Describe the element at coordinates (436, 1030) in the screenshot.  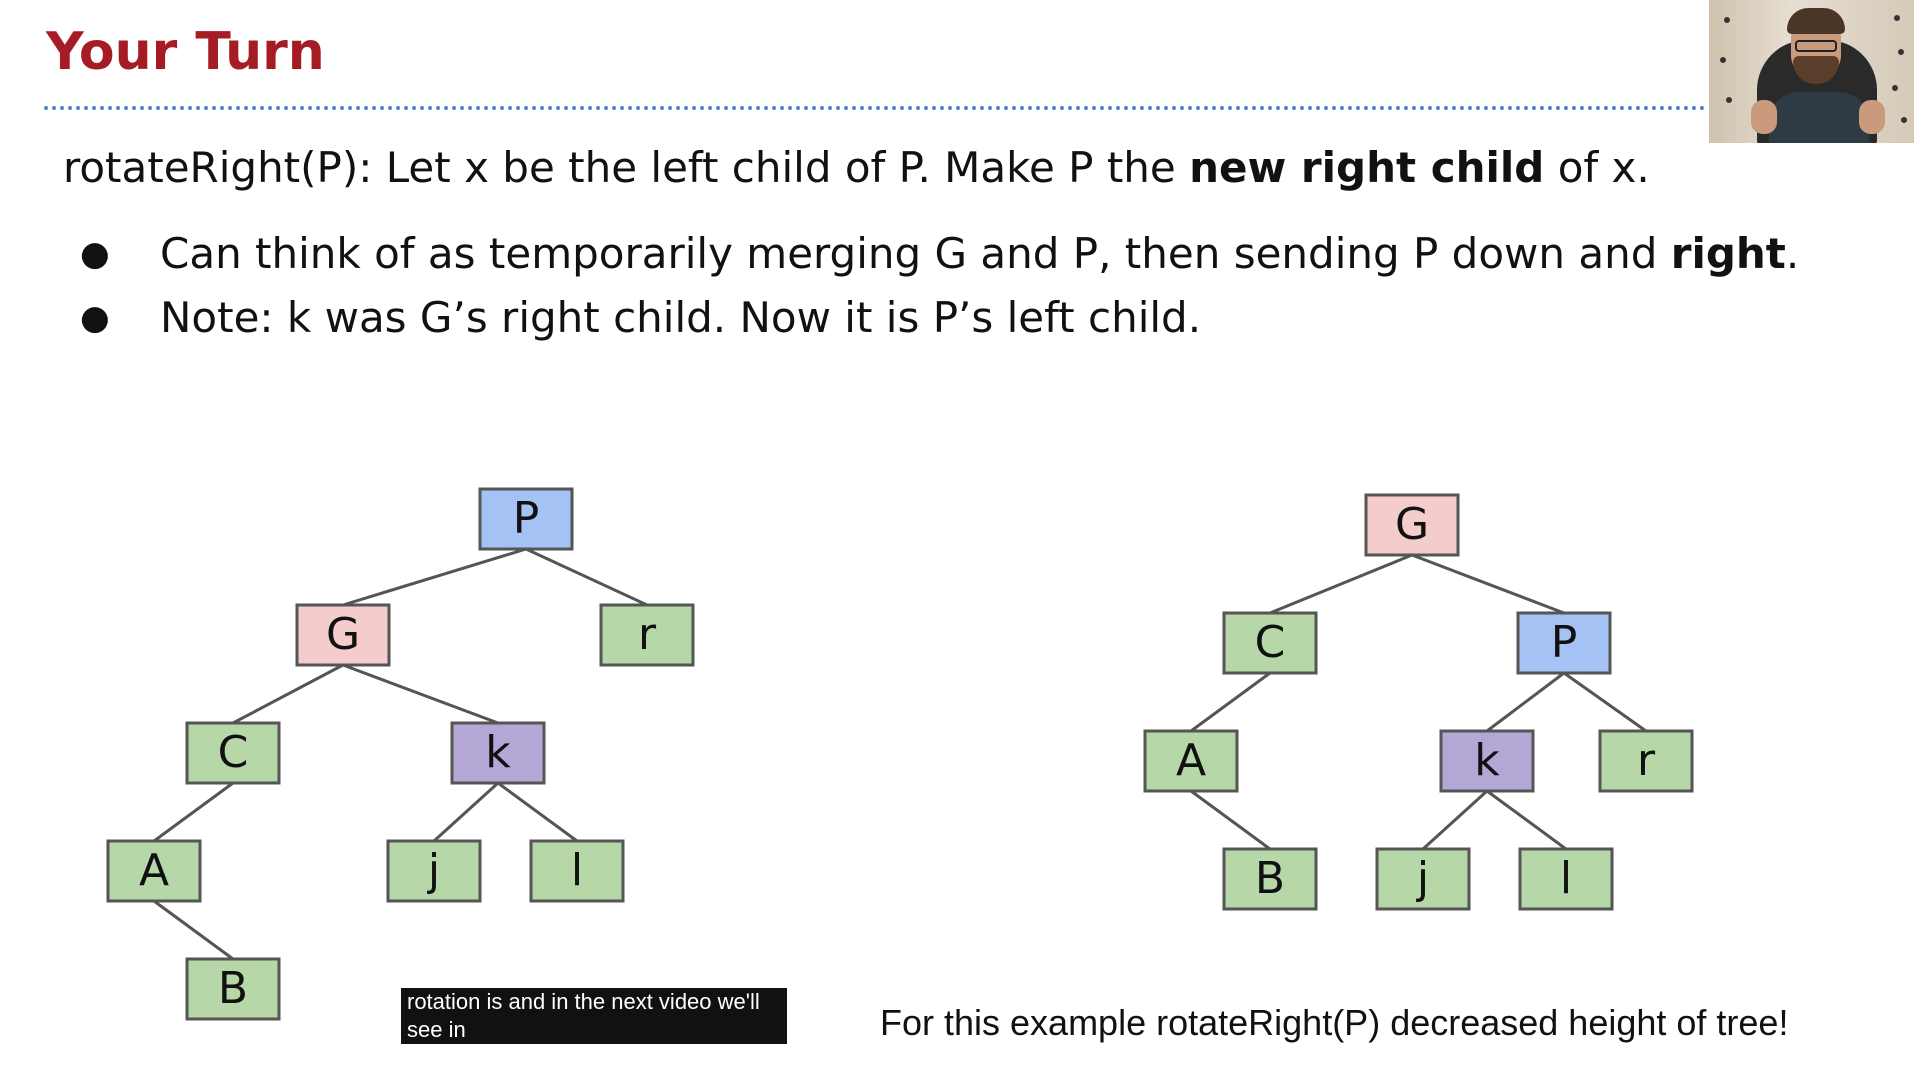
I see `caption-line-2: see in` at that location.